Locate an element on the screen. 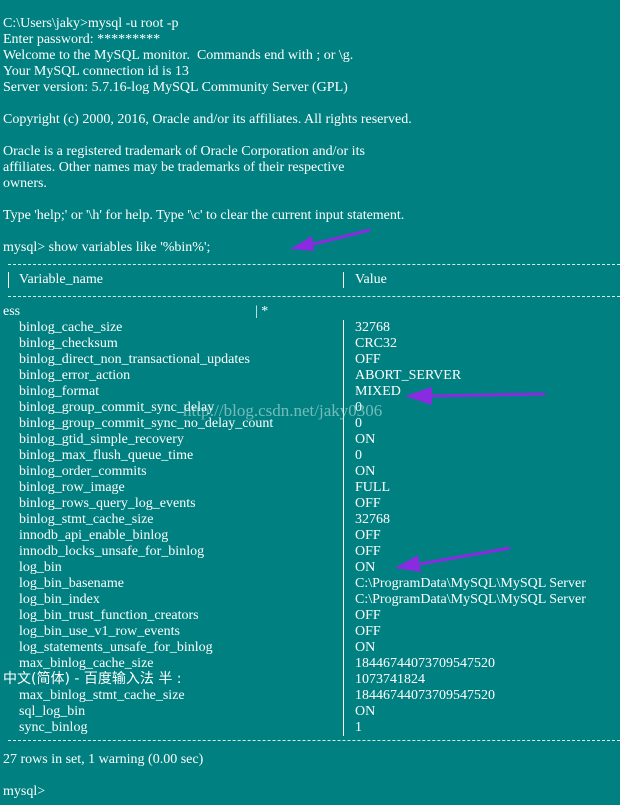 The width and height of the screenshot is (620, 805). annotation-arrow-binlog-format is located at coordinates (475, 396).